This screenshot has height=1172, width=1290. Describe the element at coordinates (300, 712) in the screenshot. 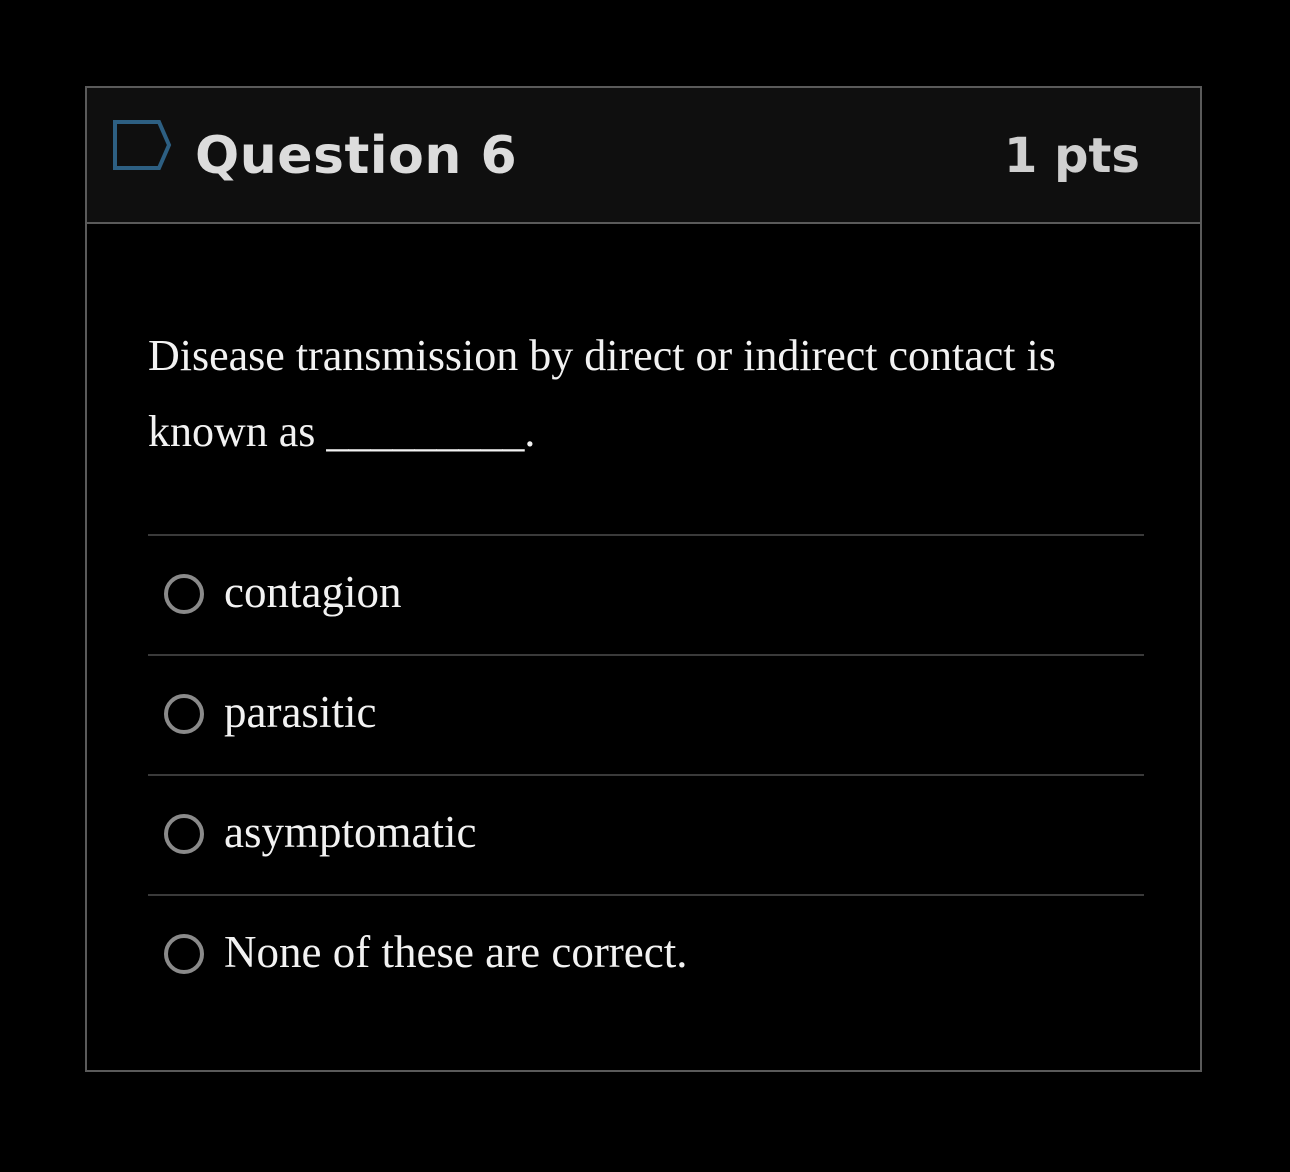

I see `answer-label: parasitic` at that location.